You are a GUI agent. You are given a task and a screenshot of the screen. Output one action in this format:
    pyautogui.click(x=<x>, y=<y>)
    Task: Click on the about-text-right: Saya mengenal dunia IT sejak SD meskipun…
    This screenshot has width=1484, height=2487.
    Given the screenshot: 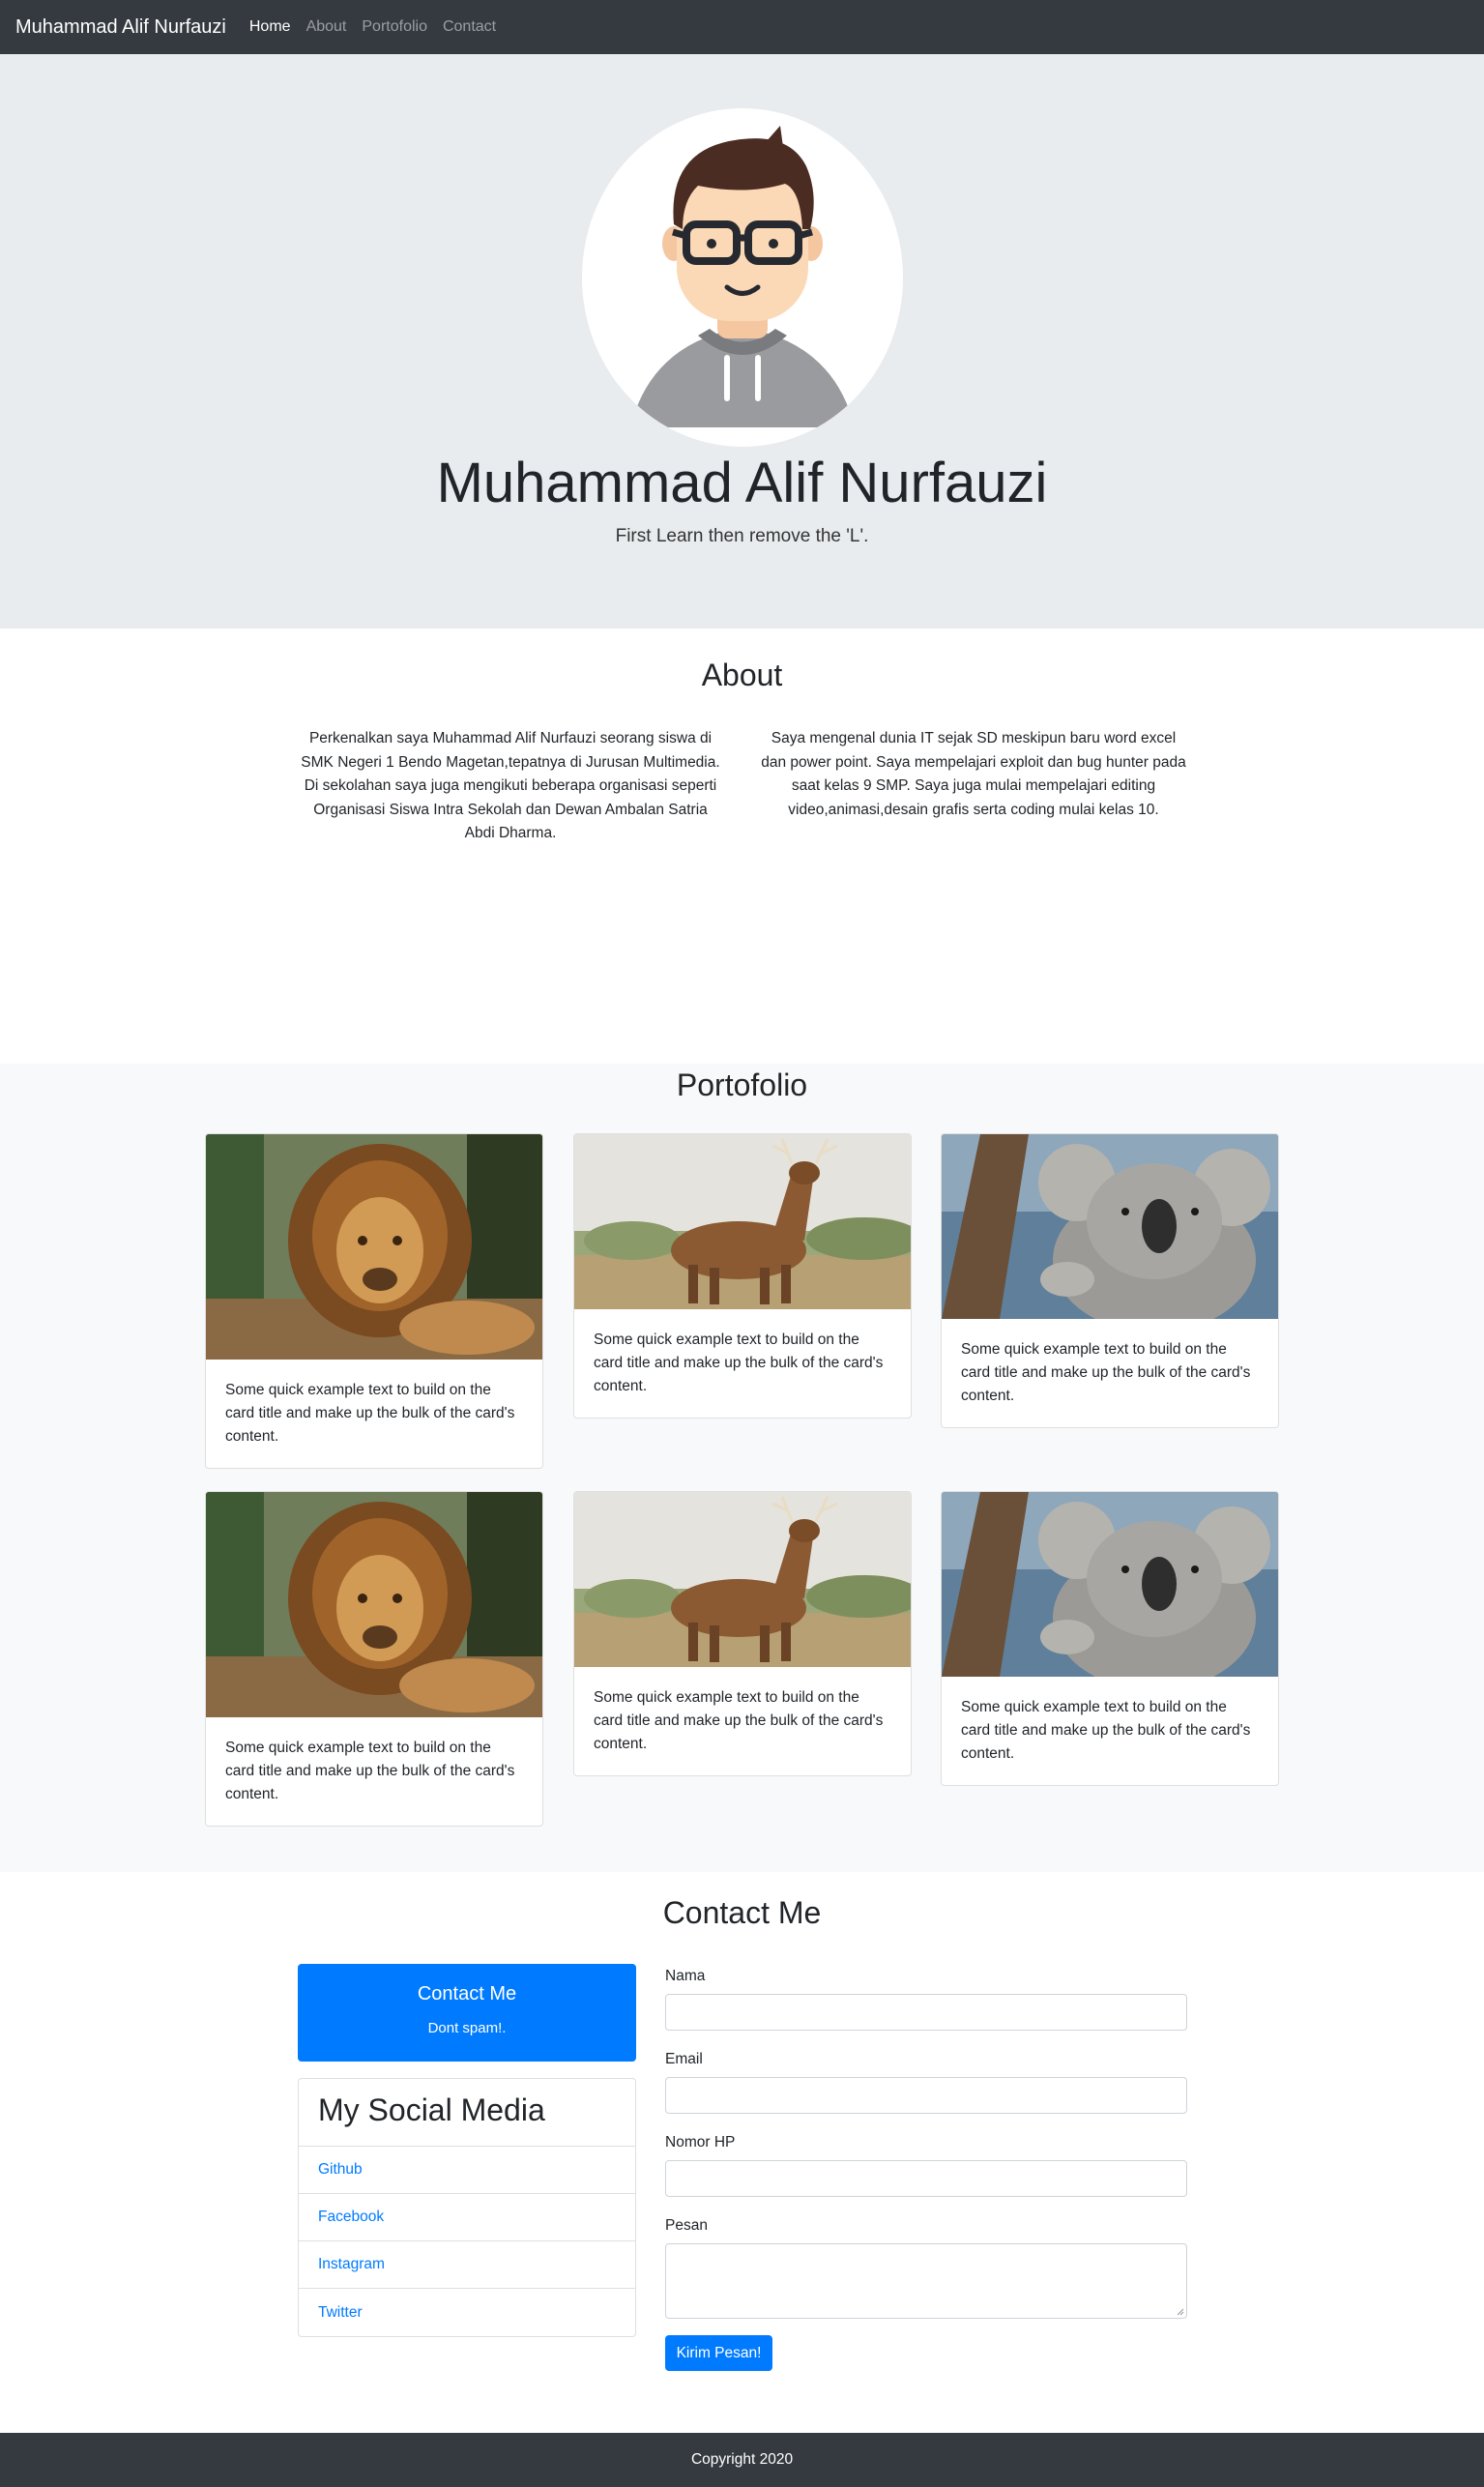 What is the action you would take?
    pyautogui.click(x=974, y=774)
    